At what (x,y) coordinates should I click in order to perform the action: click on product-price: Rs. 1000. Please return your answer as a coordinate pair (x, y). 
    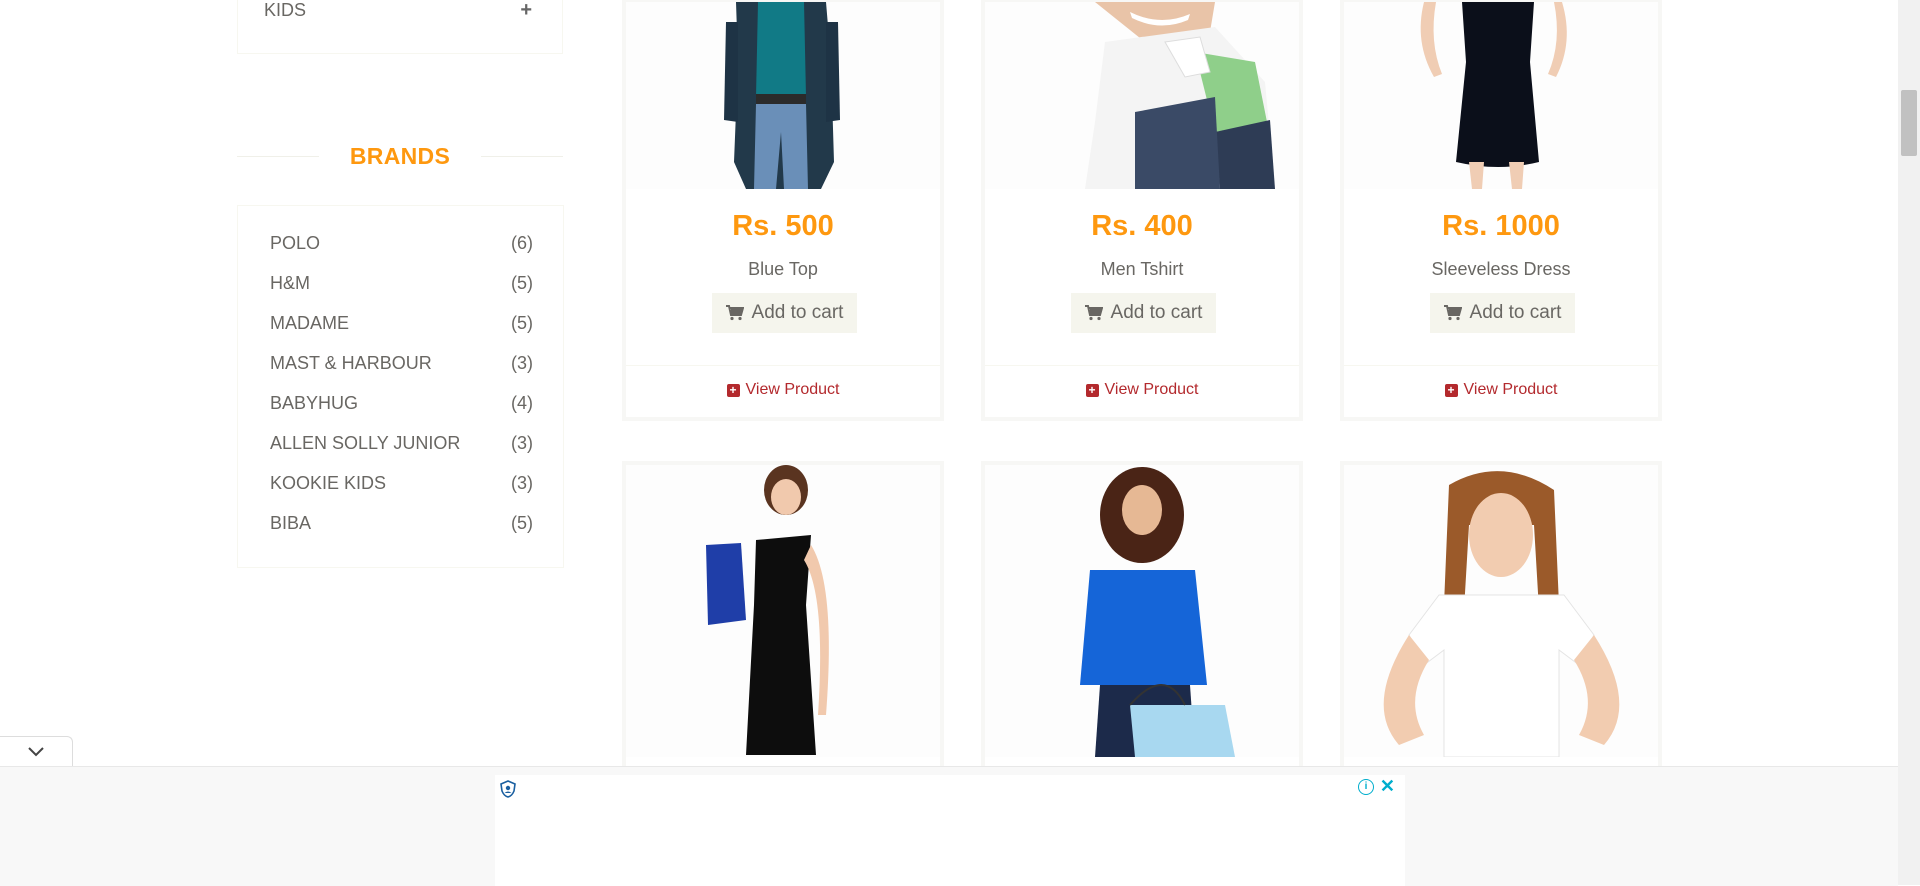
    Looking at the image, I should click on (1501, 226).